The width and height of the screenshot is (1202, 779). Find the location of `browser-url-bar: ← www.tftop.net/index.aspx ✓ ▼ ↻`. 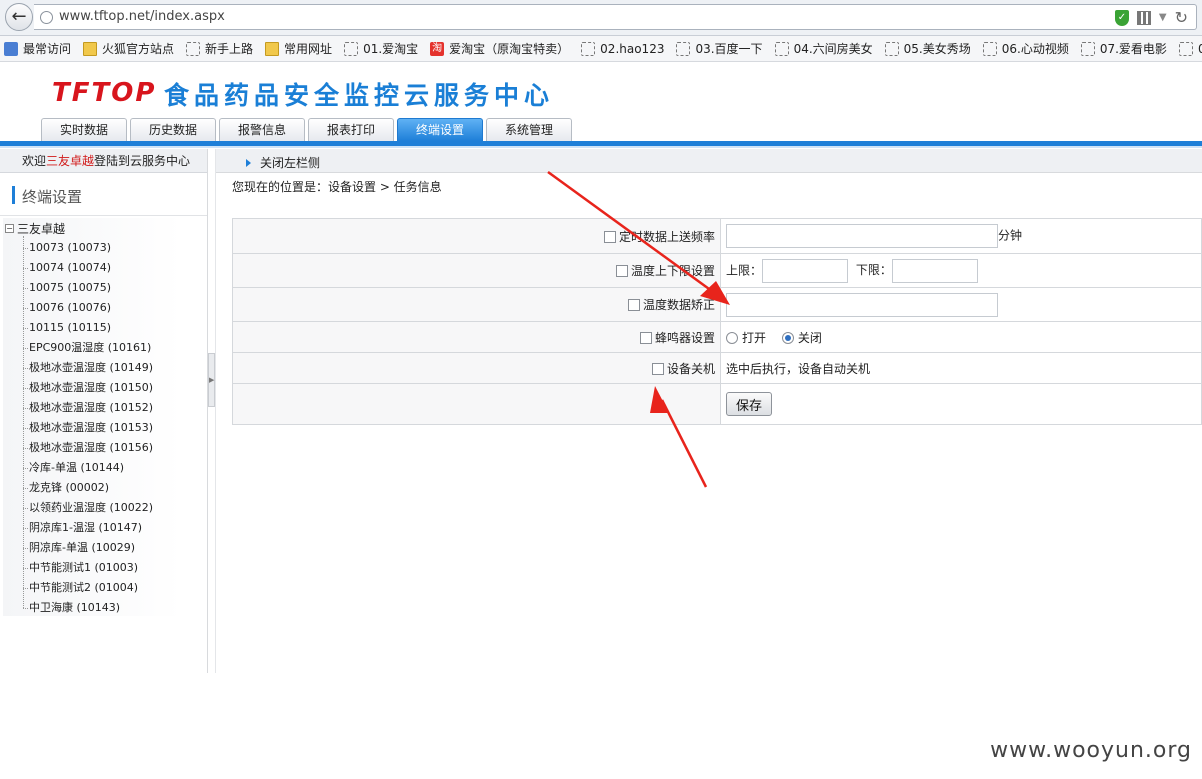

browser-url-bar: ← www.tftop.net/index.aspx ✓ ▼ ↻ is located at coordinates (601, 18).